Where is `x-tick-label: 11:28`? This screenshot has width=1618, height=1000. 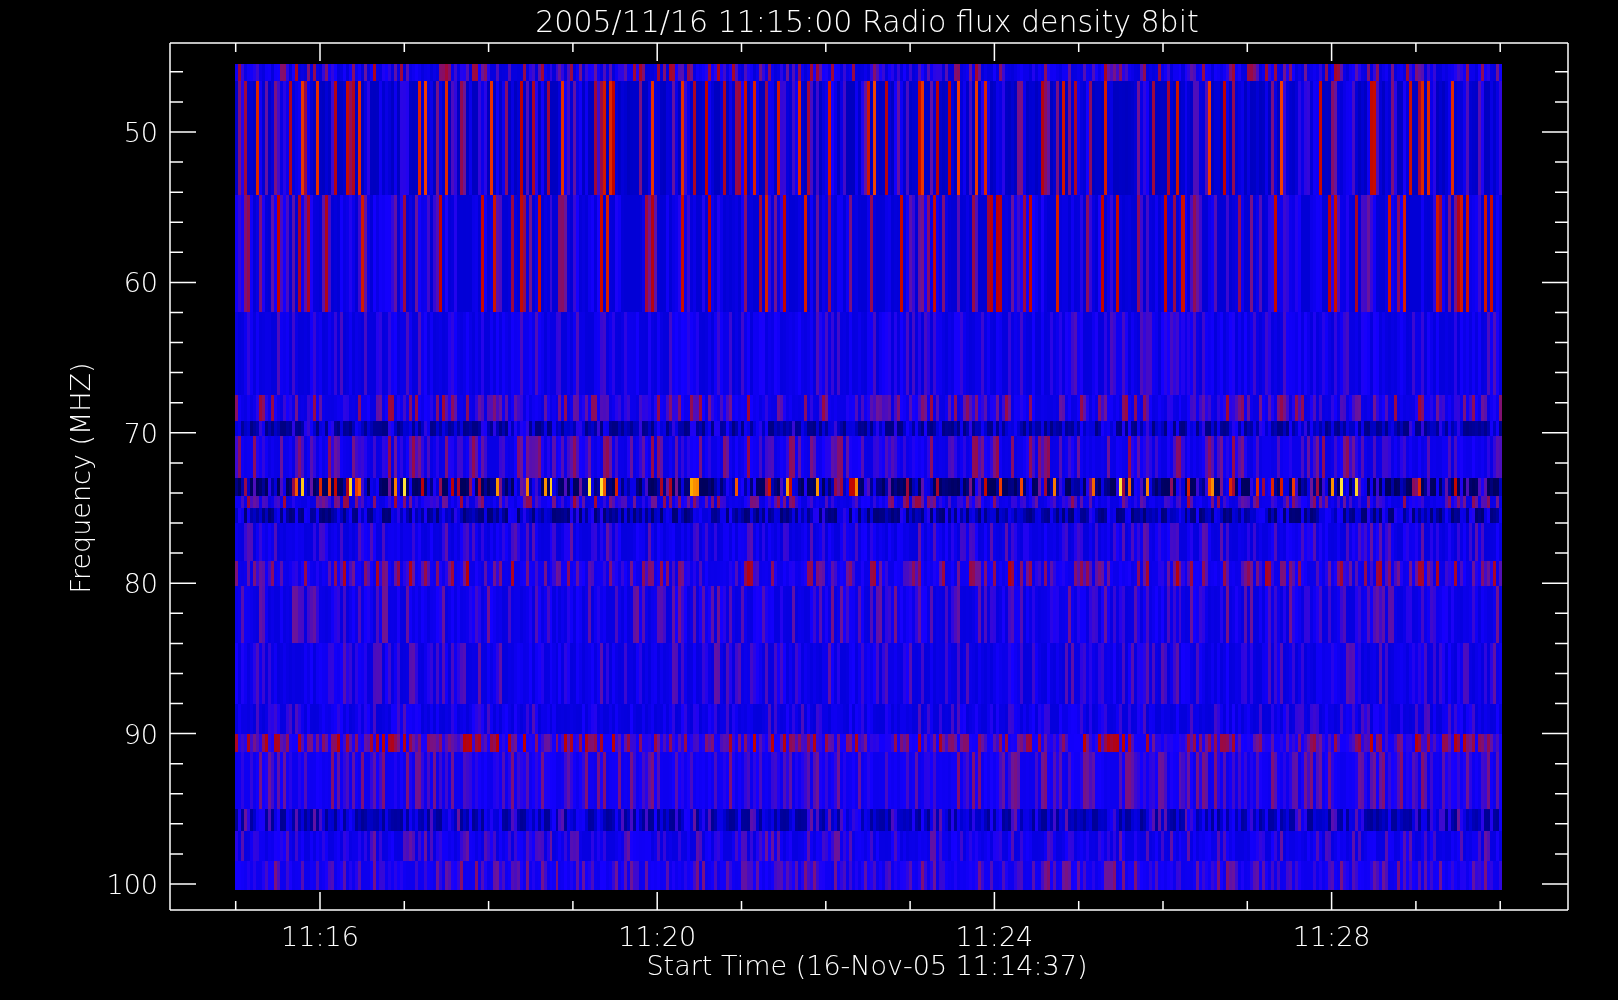 x-tick-label: 11:28 is located at coordinates (1331, 936).